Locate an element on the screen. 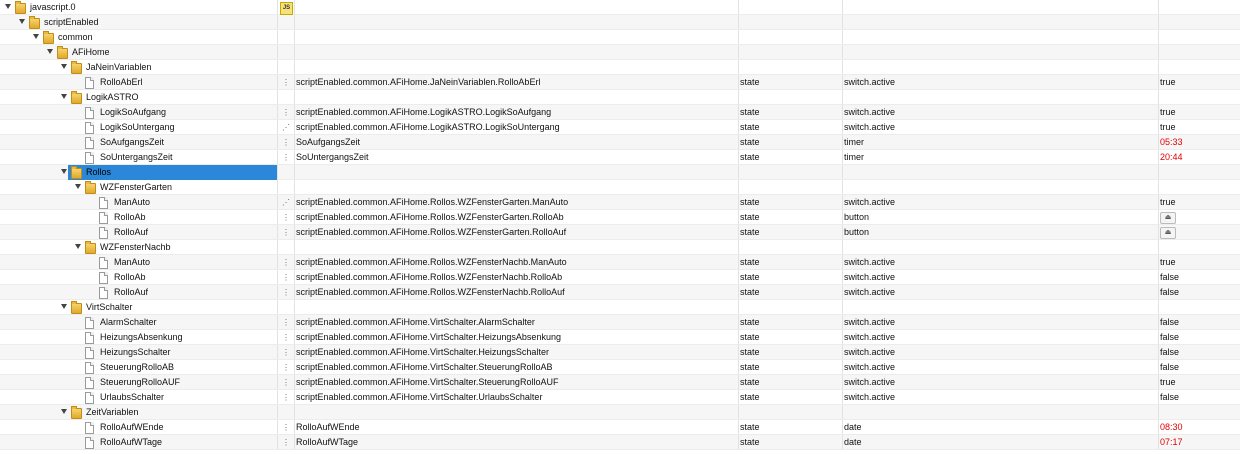  tree-folder-row: javascript.0 JS is located at coordinates (620, 7).